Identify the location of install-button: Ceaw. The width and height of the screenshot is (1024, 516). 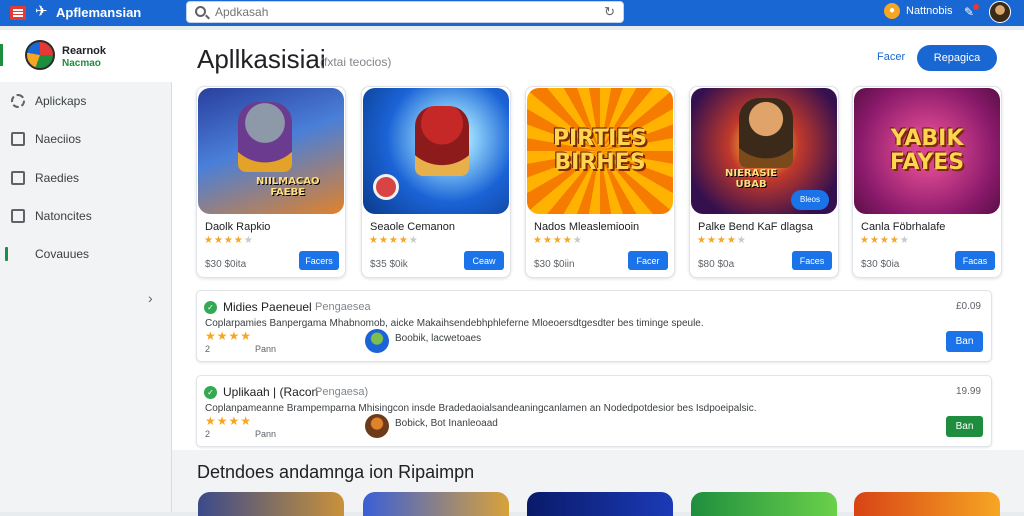
(484, 260).